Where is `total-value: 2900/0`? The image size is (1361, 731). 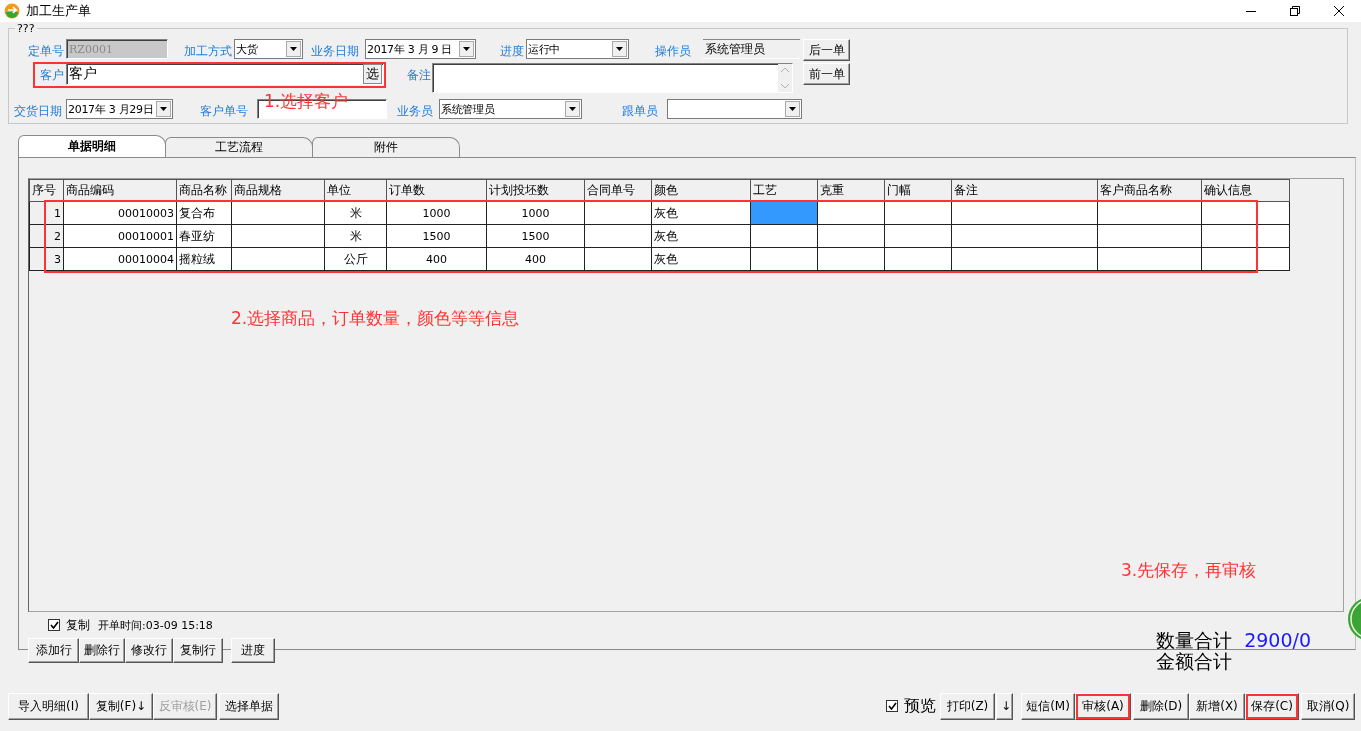
total-value: 2900/0 is located at coordinates (1277, 640).